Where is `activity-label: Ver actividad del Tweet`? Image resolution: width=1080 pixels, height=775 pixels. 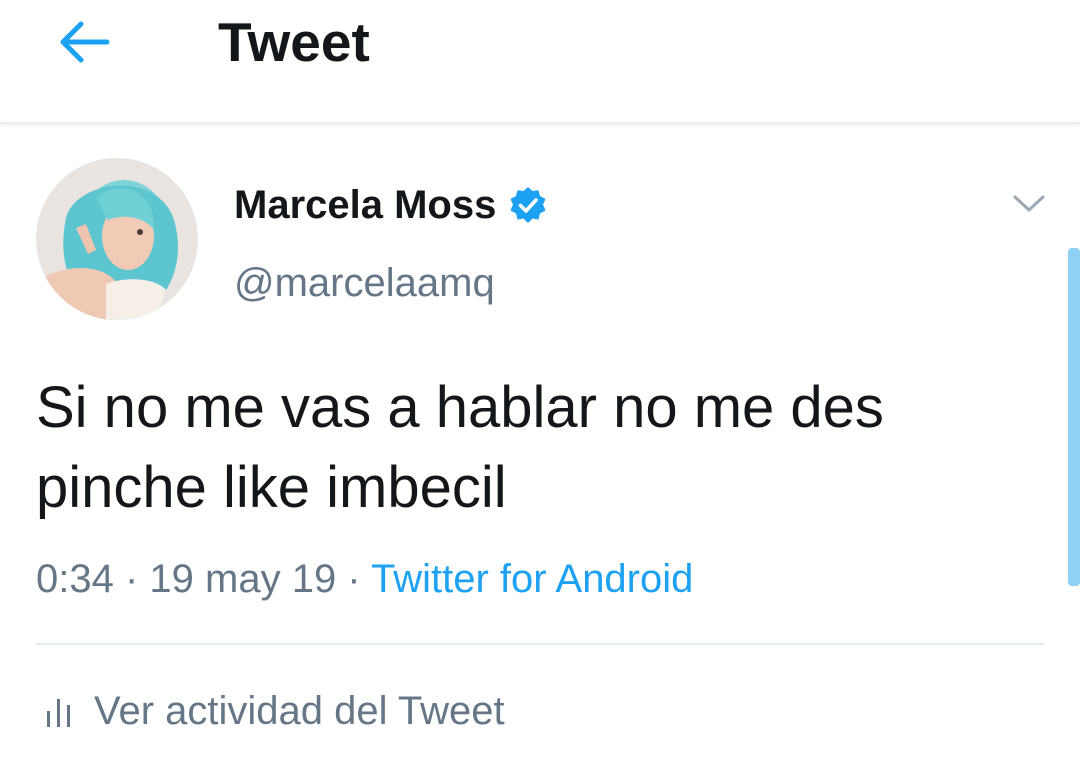
activity-label: Ver actividad del Tweet is located at coordinates (299, 711).